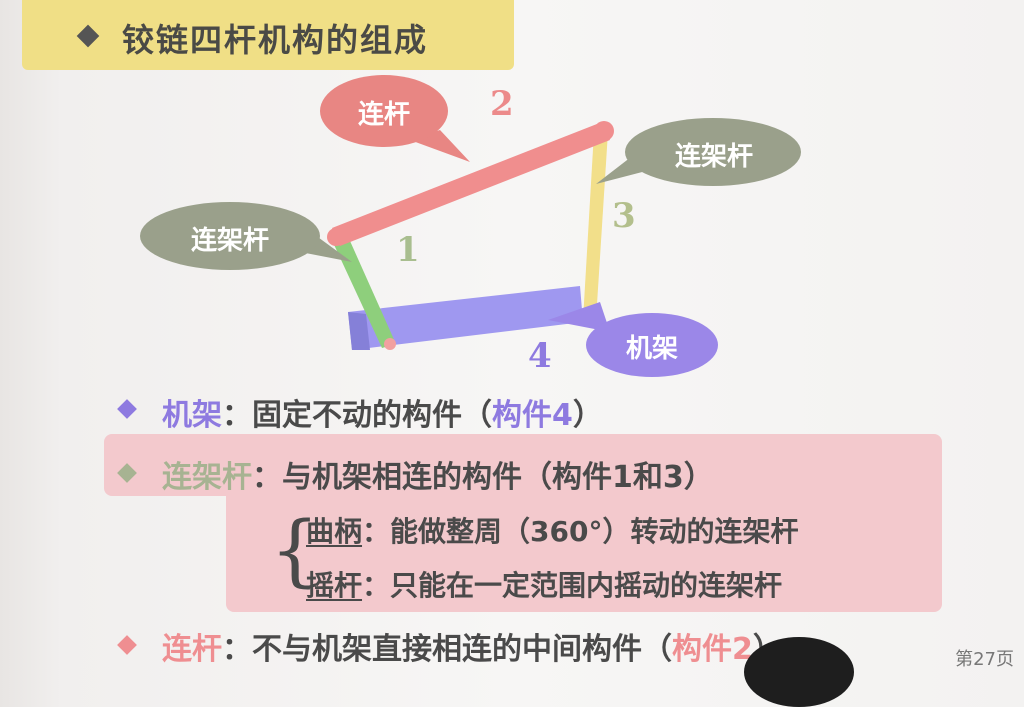 The width and height of the screenshot is (1024, 707). I want to click on sub-item-crank: 曲柄：能做整周（360°）转动的连架杆, so click(552, 531).